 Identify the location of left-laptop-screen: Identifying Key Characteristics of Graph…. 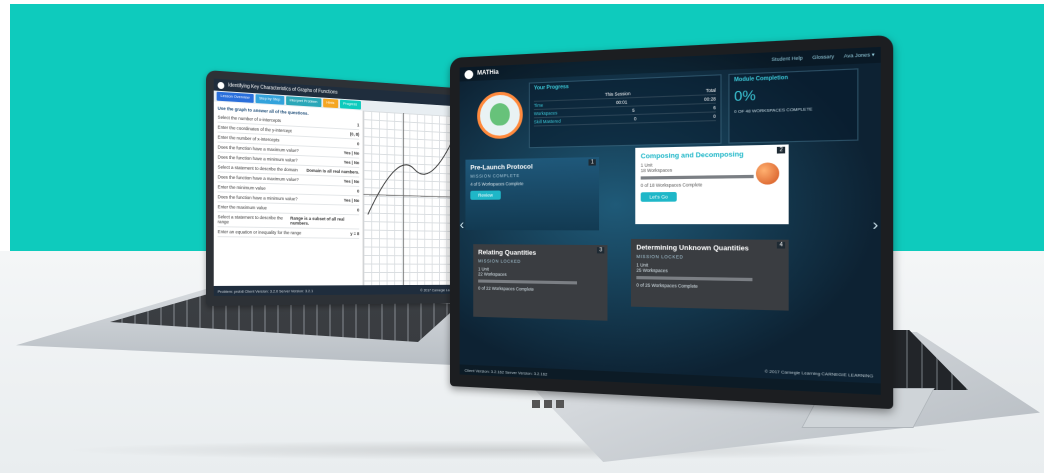
(337, 187).